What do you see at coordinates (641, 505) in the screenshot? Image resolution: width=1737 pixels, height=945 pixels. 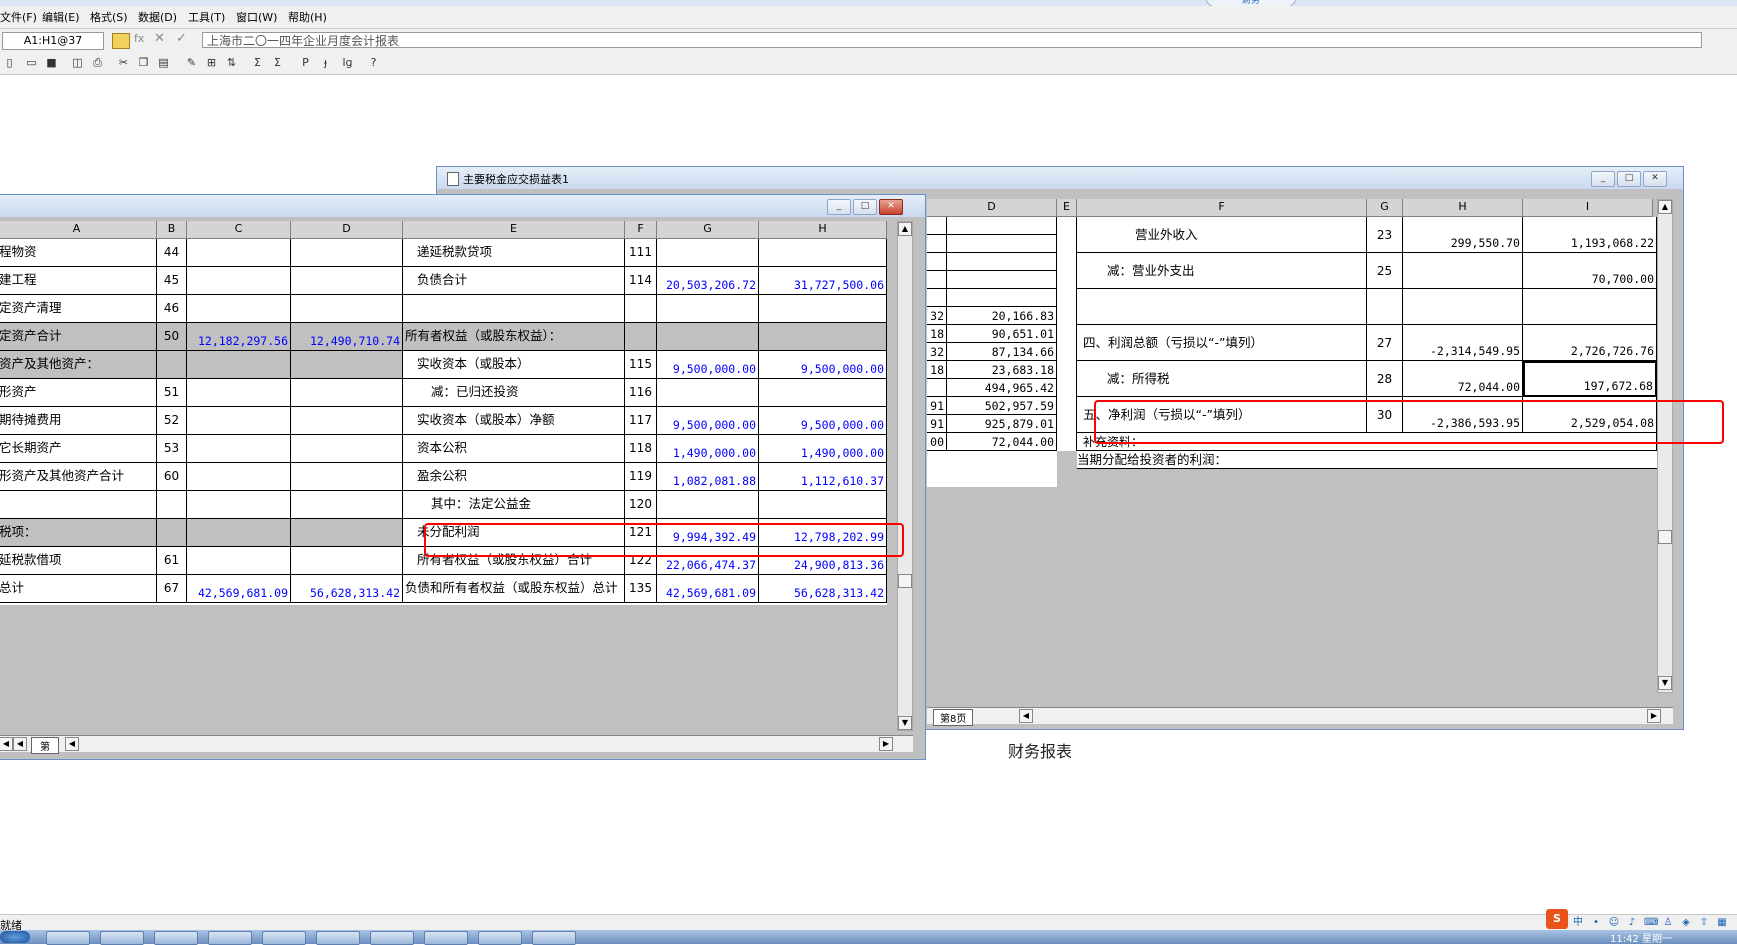 I see `table-cell: 120` at bounding box center [641, 505].